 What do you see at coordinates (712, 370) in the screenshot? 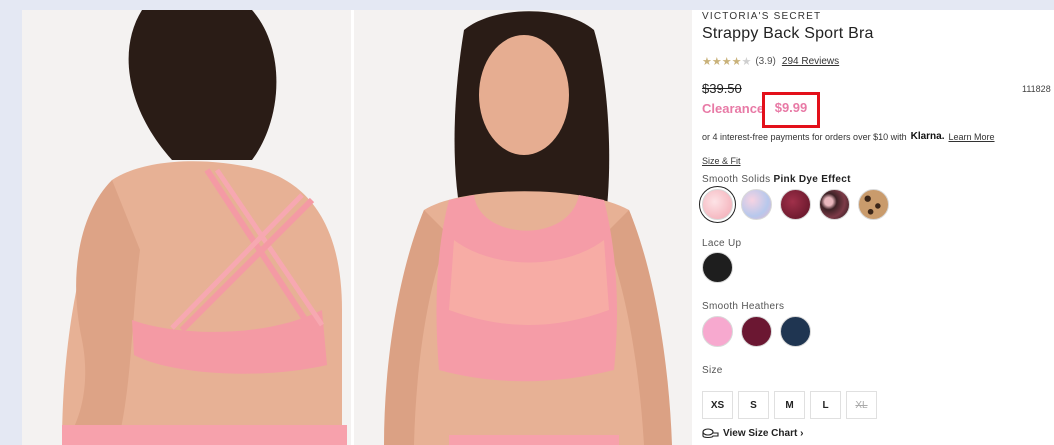
I see `size-label: Size` at bounding box center [712, 370].